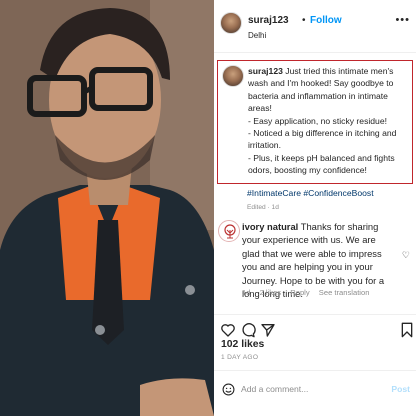 This screenshot has width=416, height=416. Describe the element at coordinates (268, 330) in the screenshot. I see `share-send-icon` at that location.